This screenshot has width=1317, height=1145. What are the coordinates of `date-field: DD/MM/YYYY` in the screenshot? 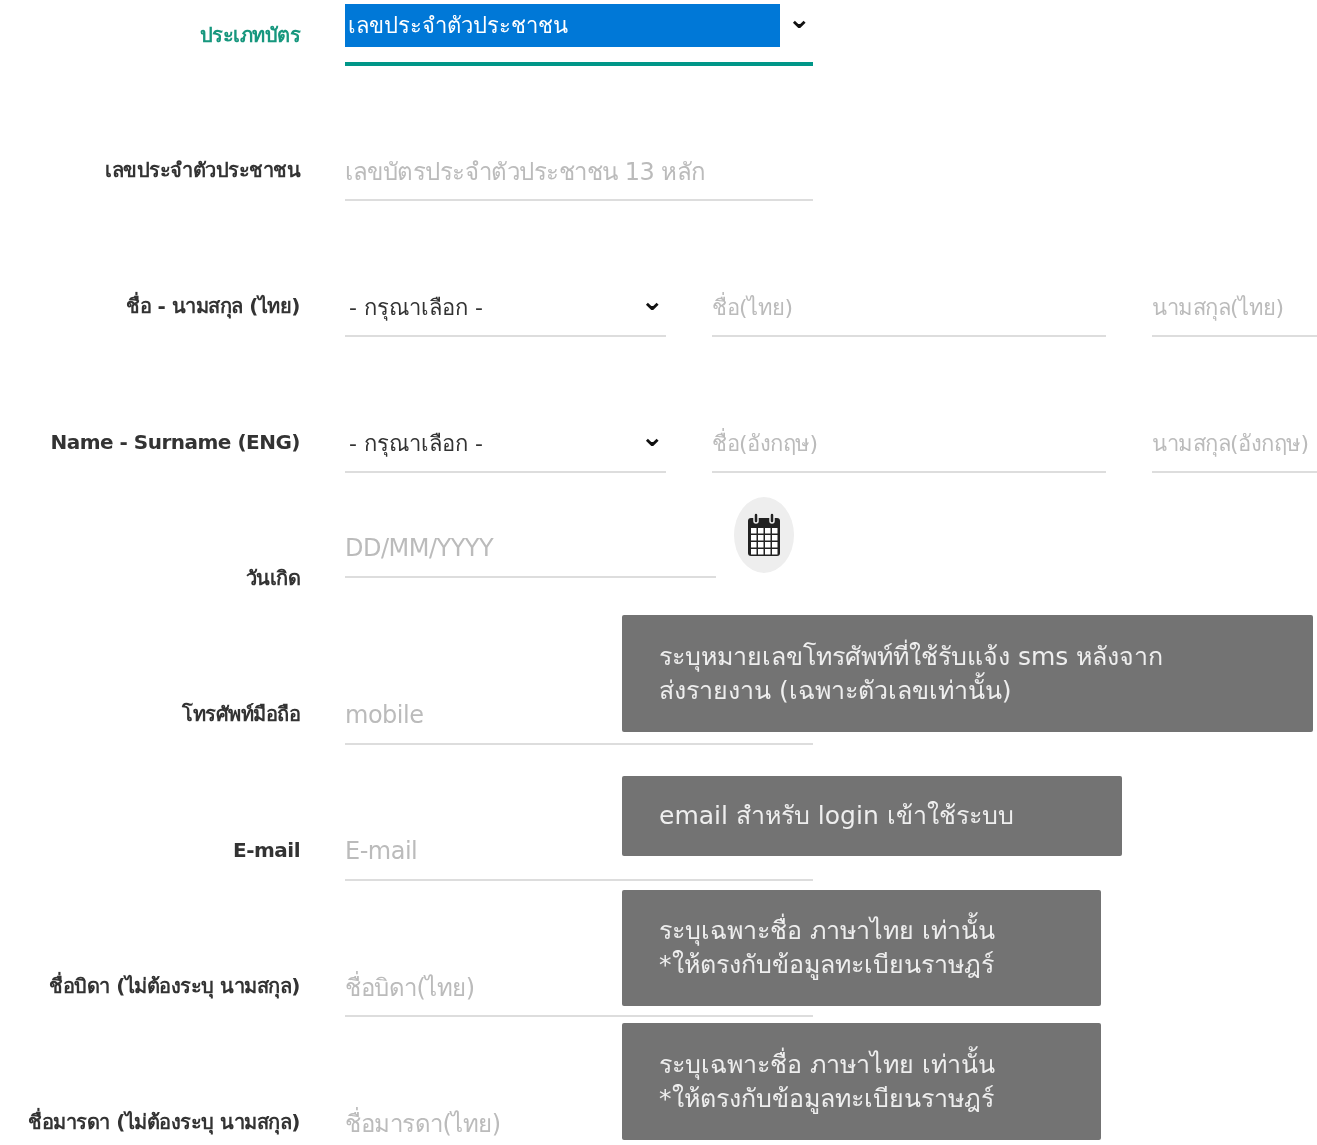 It's located at (530, 553).